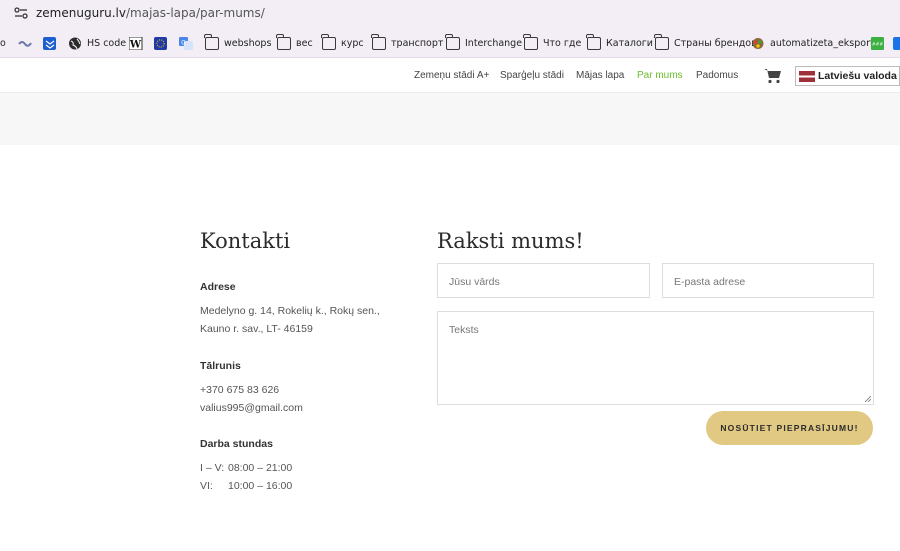 The height and width of the screenshot is (551, 900). I want to click on bookmark-partial: о, so click(3, 43).